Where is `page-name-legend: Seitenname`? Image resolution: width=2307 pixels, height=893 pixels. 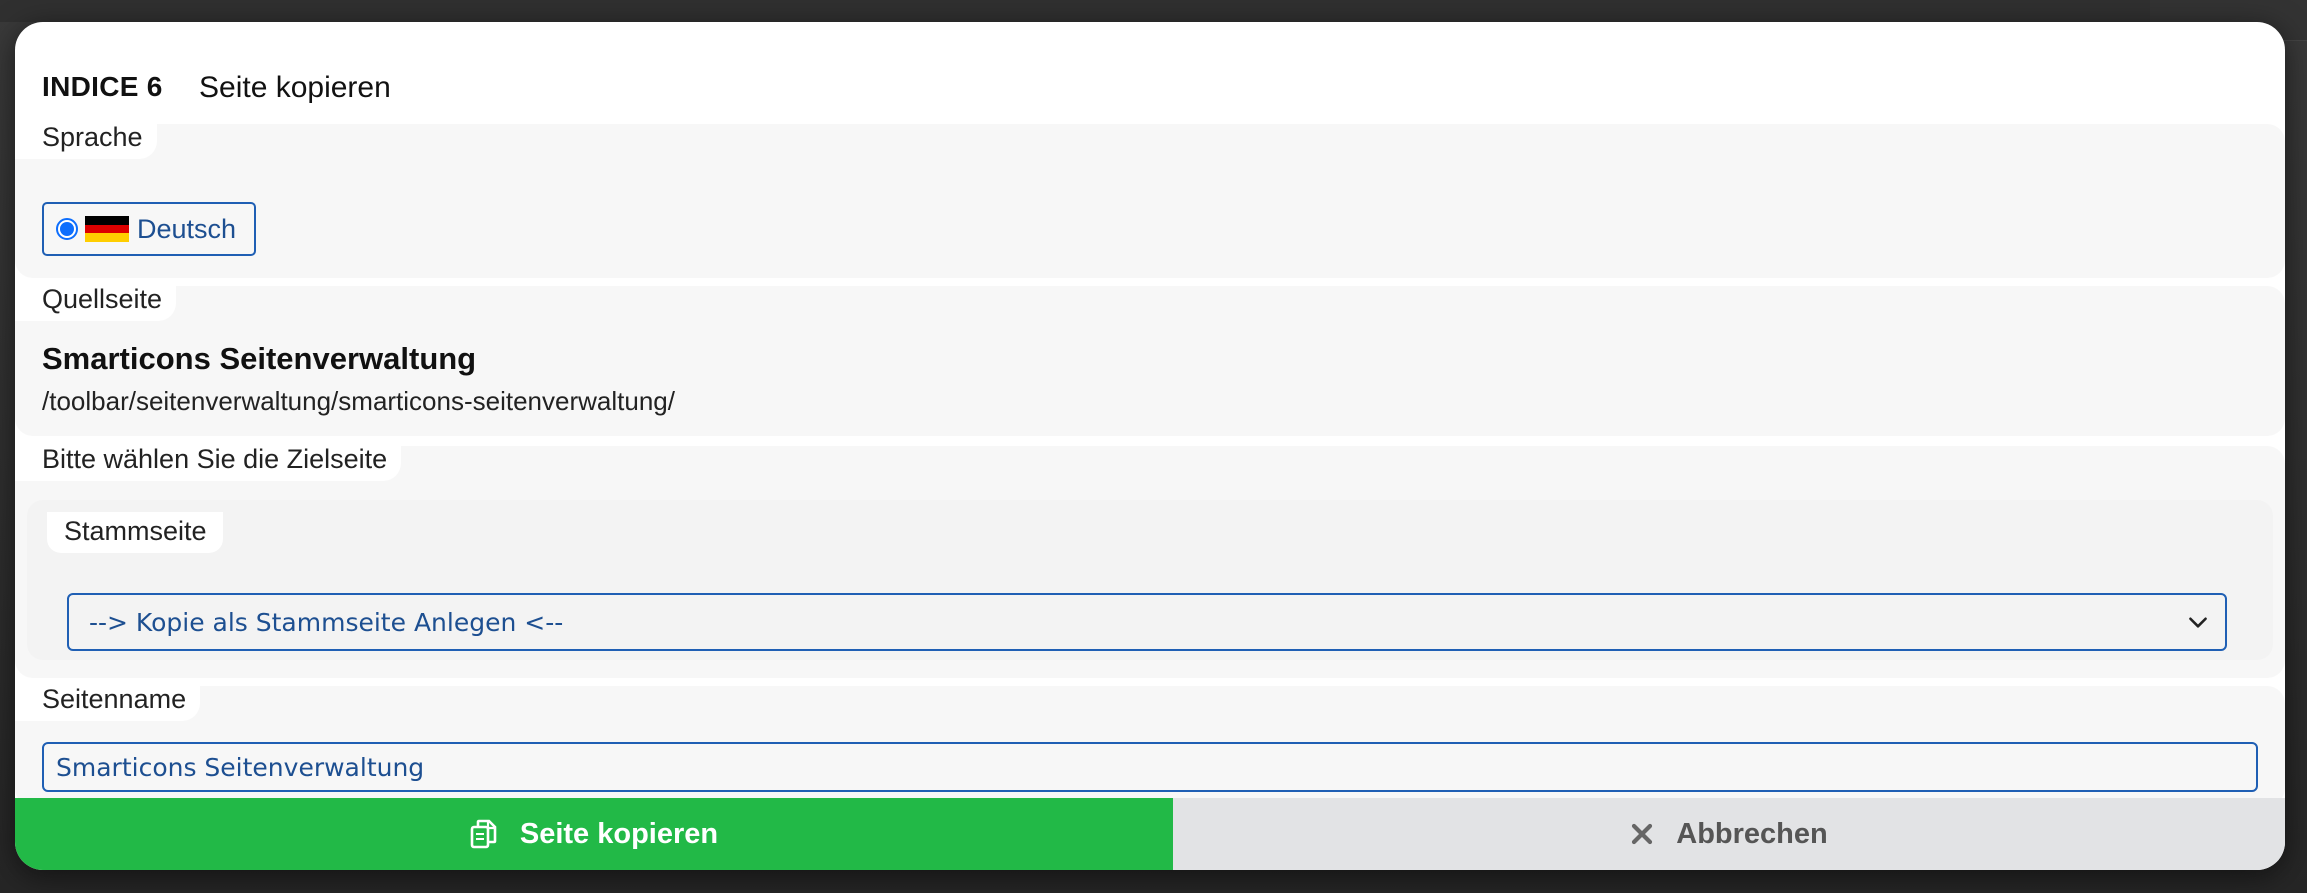
page-name-legend: Seitenname is located at coordinates (108, 700).